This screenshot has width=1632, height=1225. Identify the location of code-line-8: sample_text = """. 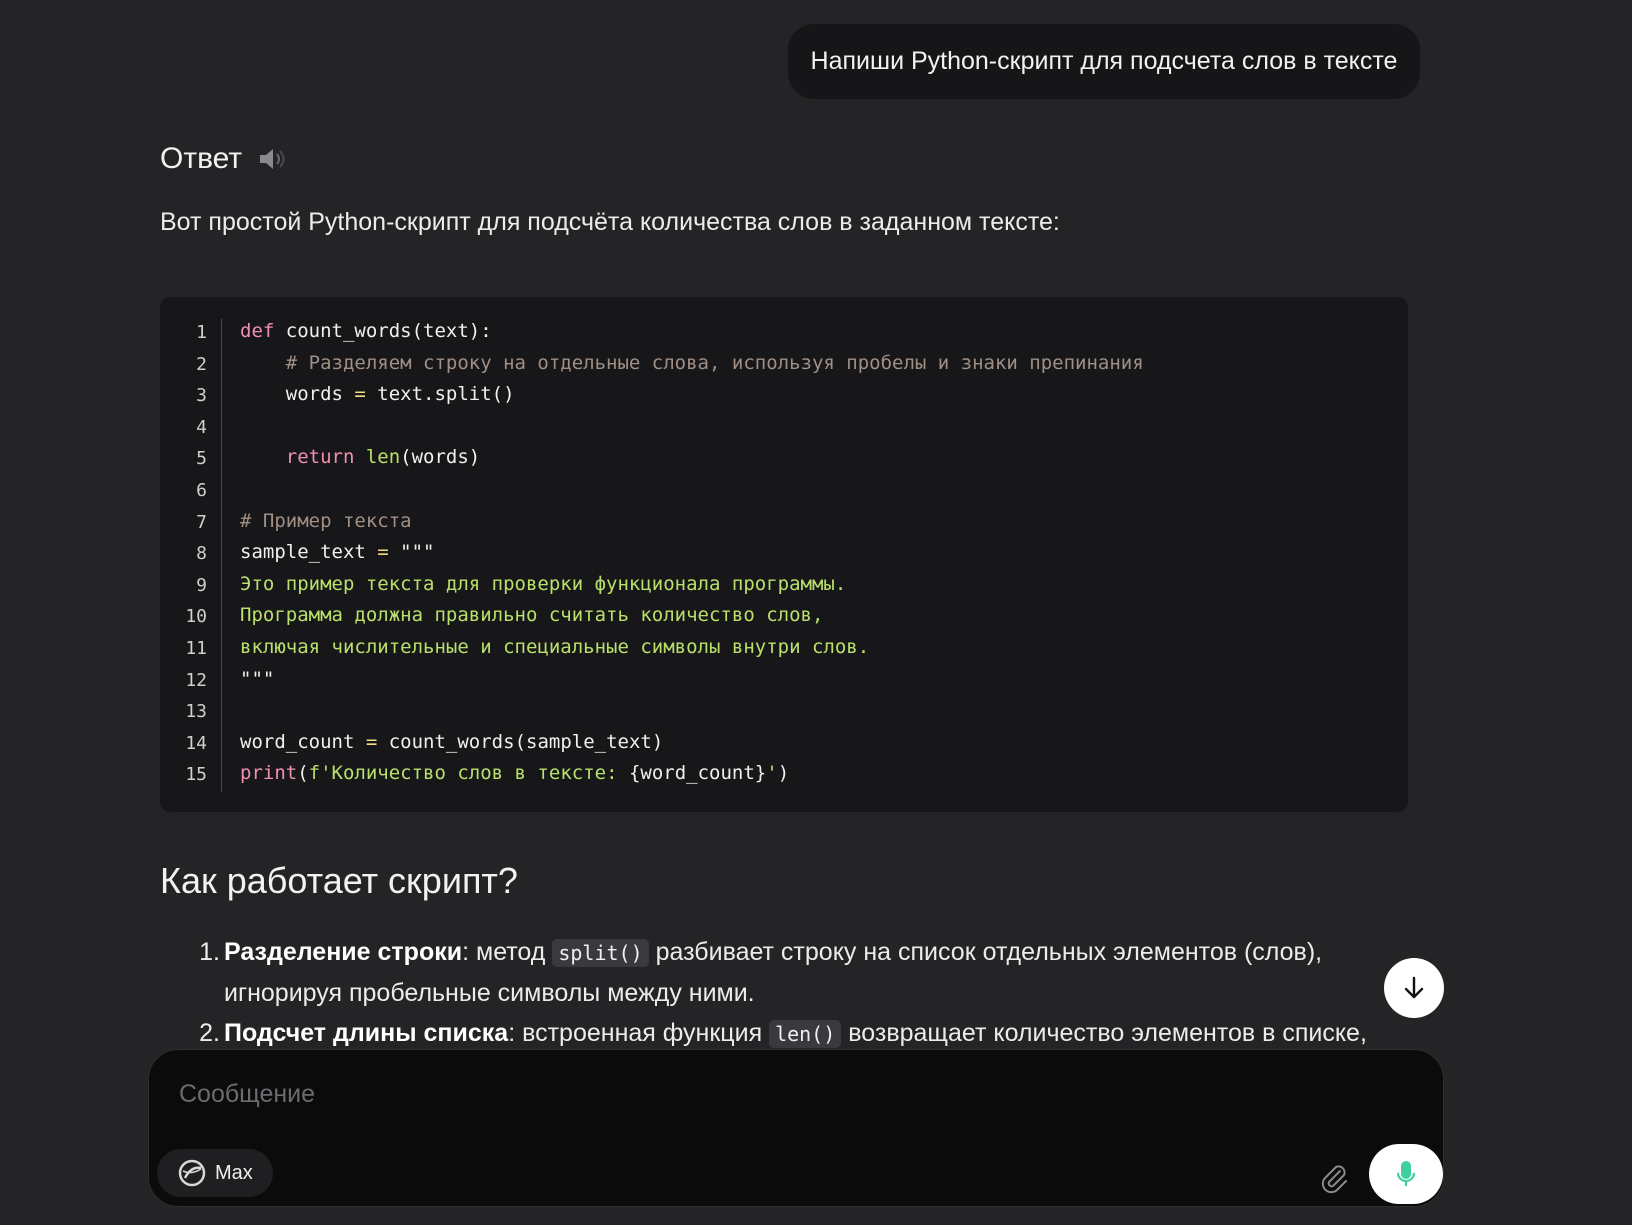
(819, 553).